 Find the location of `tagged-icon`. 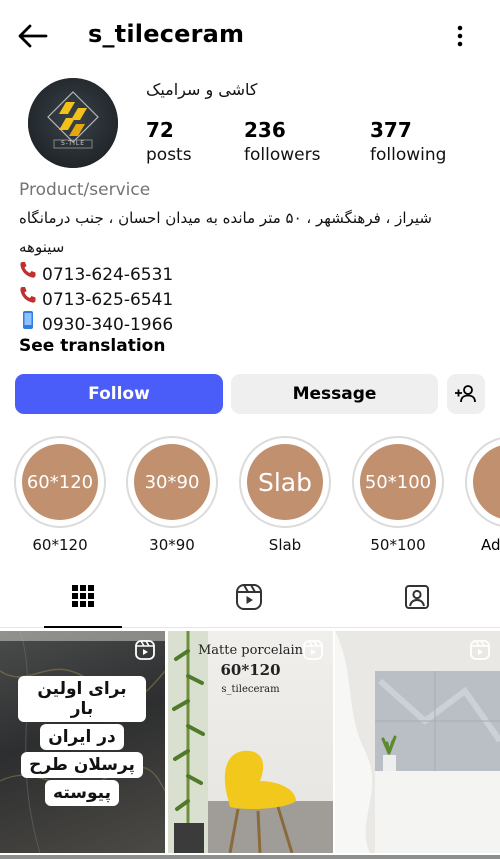

tagged-icon is located at coordinates (417, 597).